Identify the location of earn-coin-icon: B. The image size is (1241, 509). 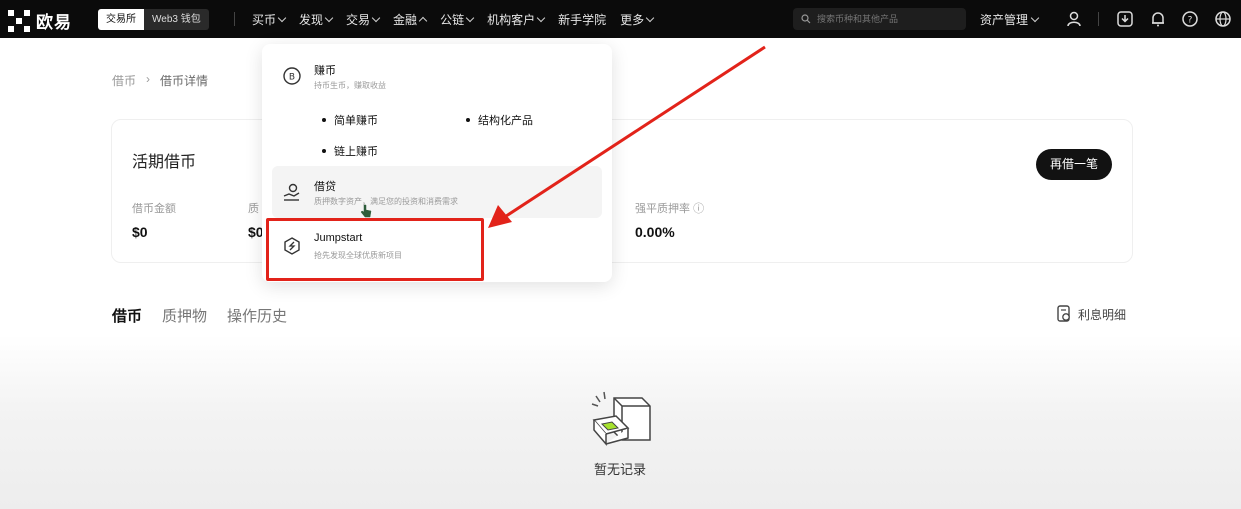
(292, 76).